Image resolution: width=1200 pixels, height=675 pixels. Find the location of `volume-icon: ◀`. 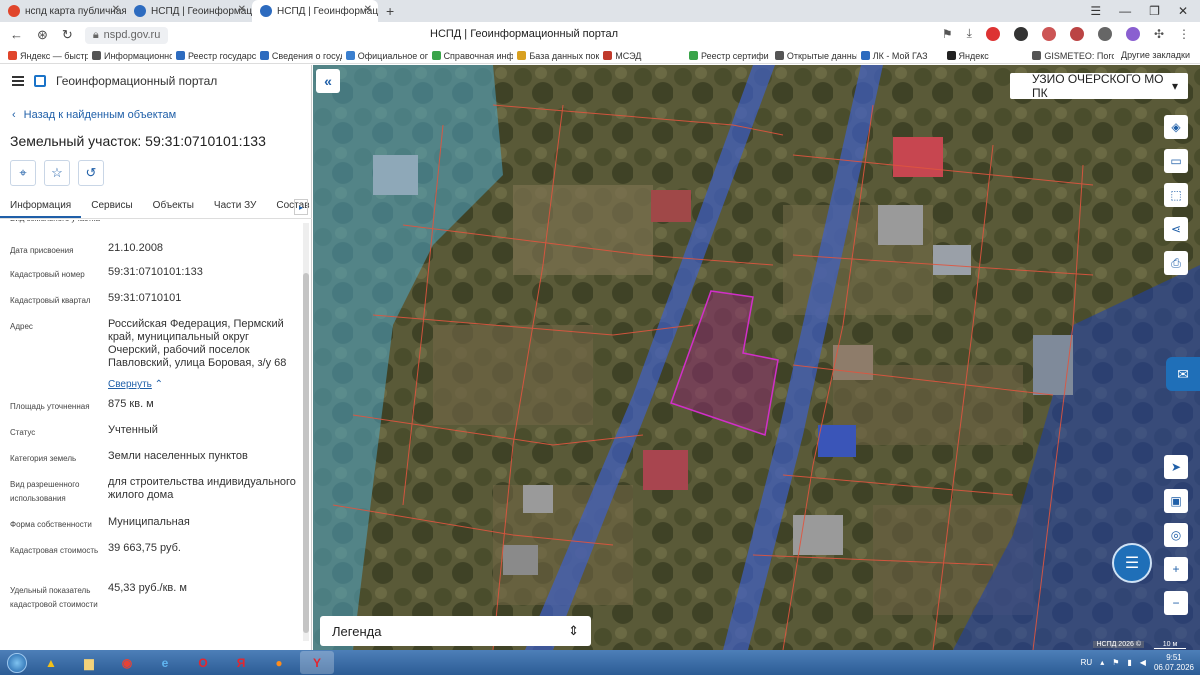

volume-icon: ◀ is located at coordinates (1143, 662).